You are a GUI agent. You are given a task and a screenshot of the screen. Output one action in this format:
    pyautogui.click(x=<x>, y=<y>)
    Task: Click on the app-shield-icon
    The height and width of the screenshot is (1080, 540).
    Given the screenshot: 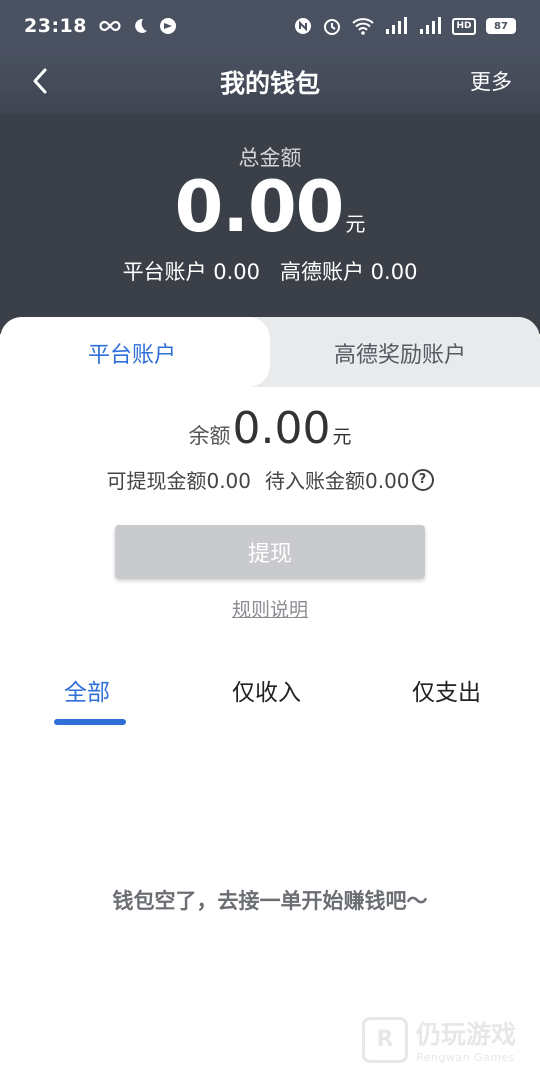 What is the action you would take?
    pyautogui.click(x=167, y=26)
    